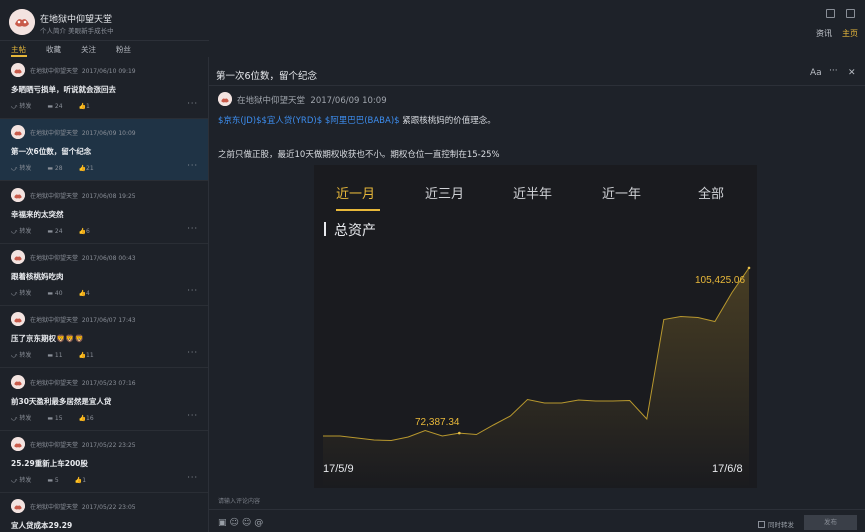  What do you see at coordinates (225, 99) in the screenshot?
I see `author-avatar` at bounding box center [225, 99].